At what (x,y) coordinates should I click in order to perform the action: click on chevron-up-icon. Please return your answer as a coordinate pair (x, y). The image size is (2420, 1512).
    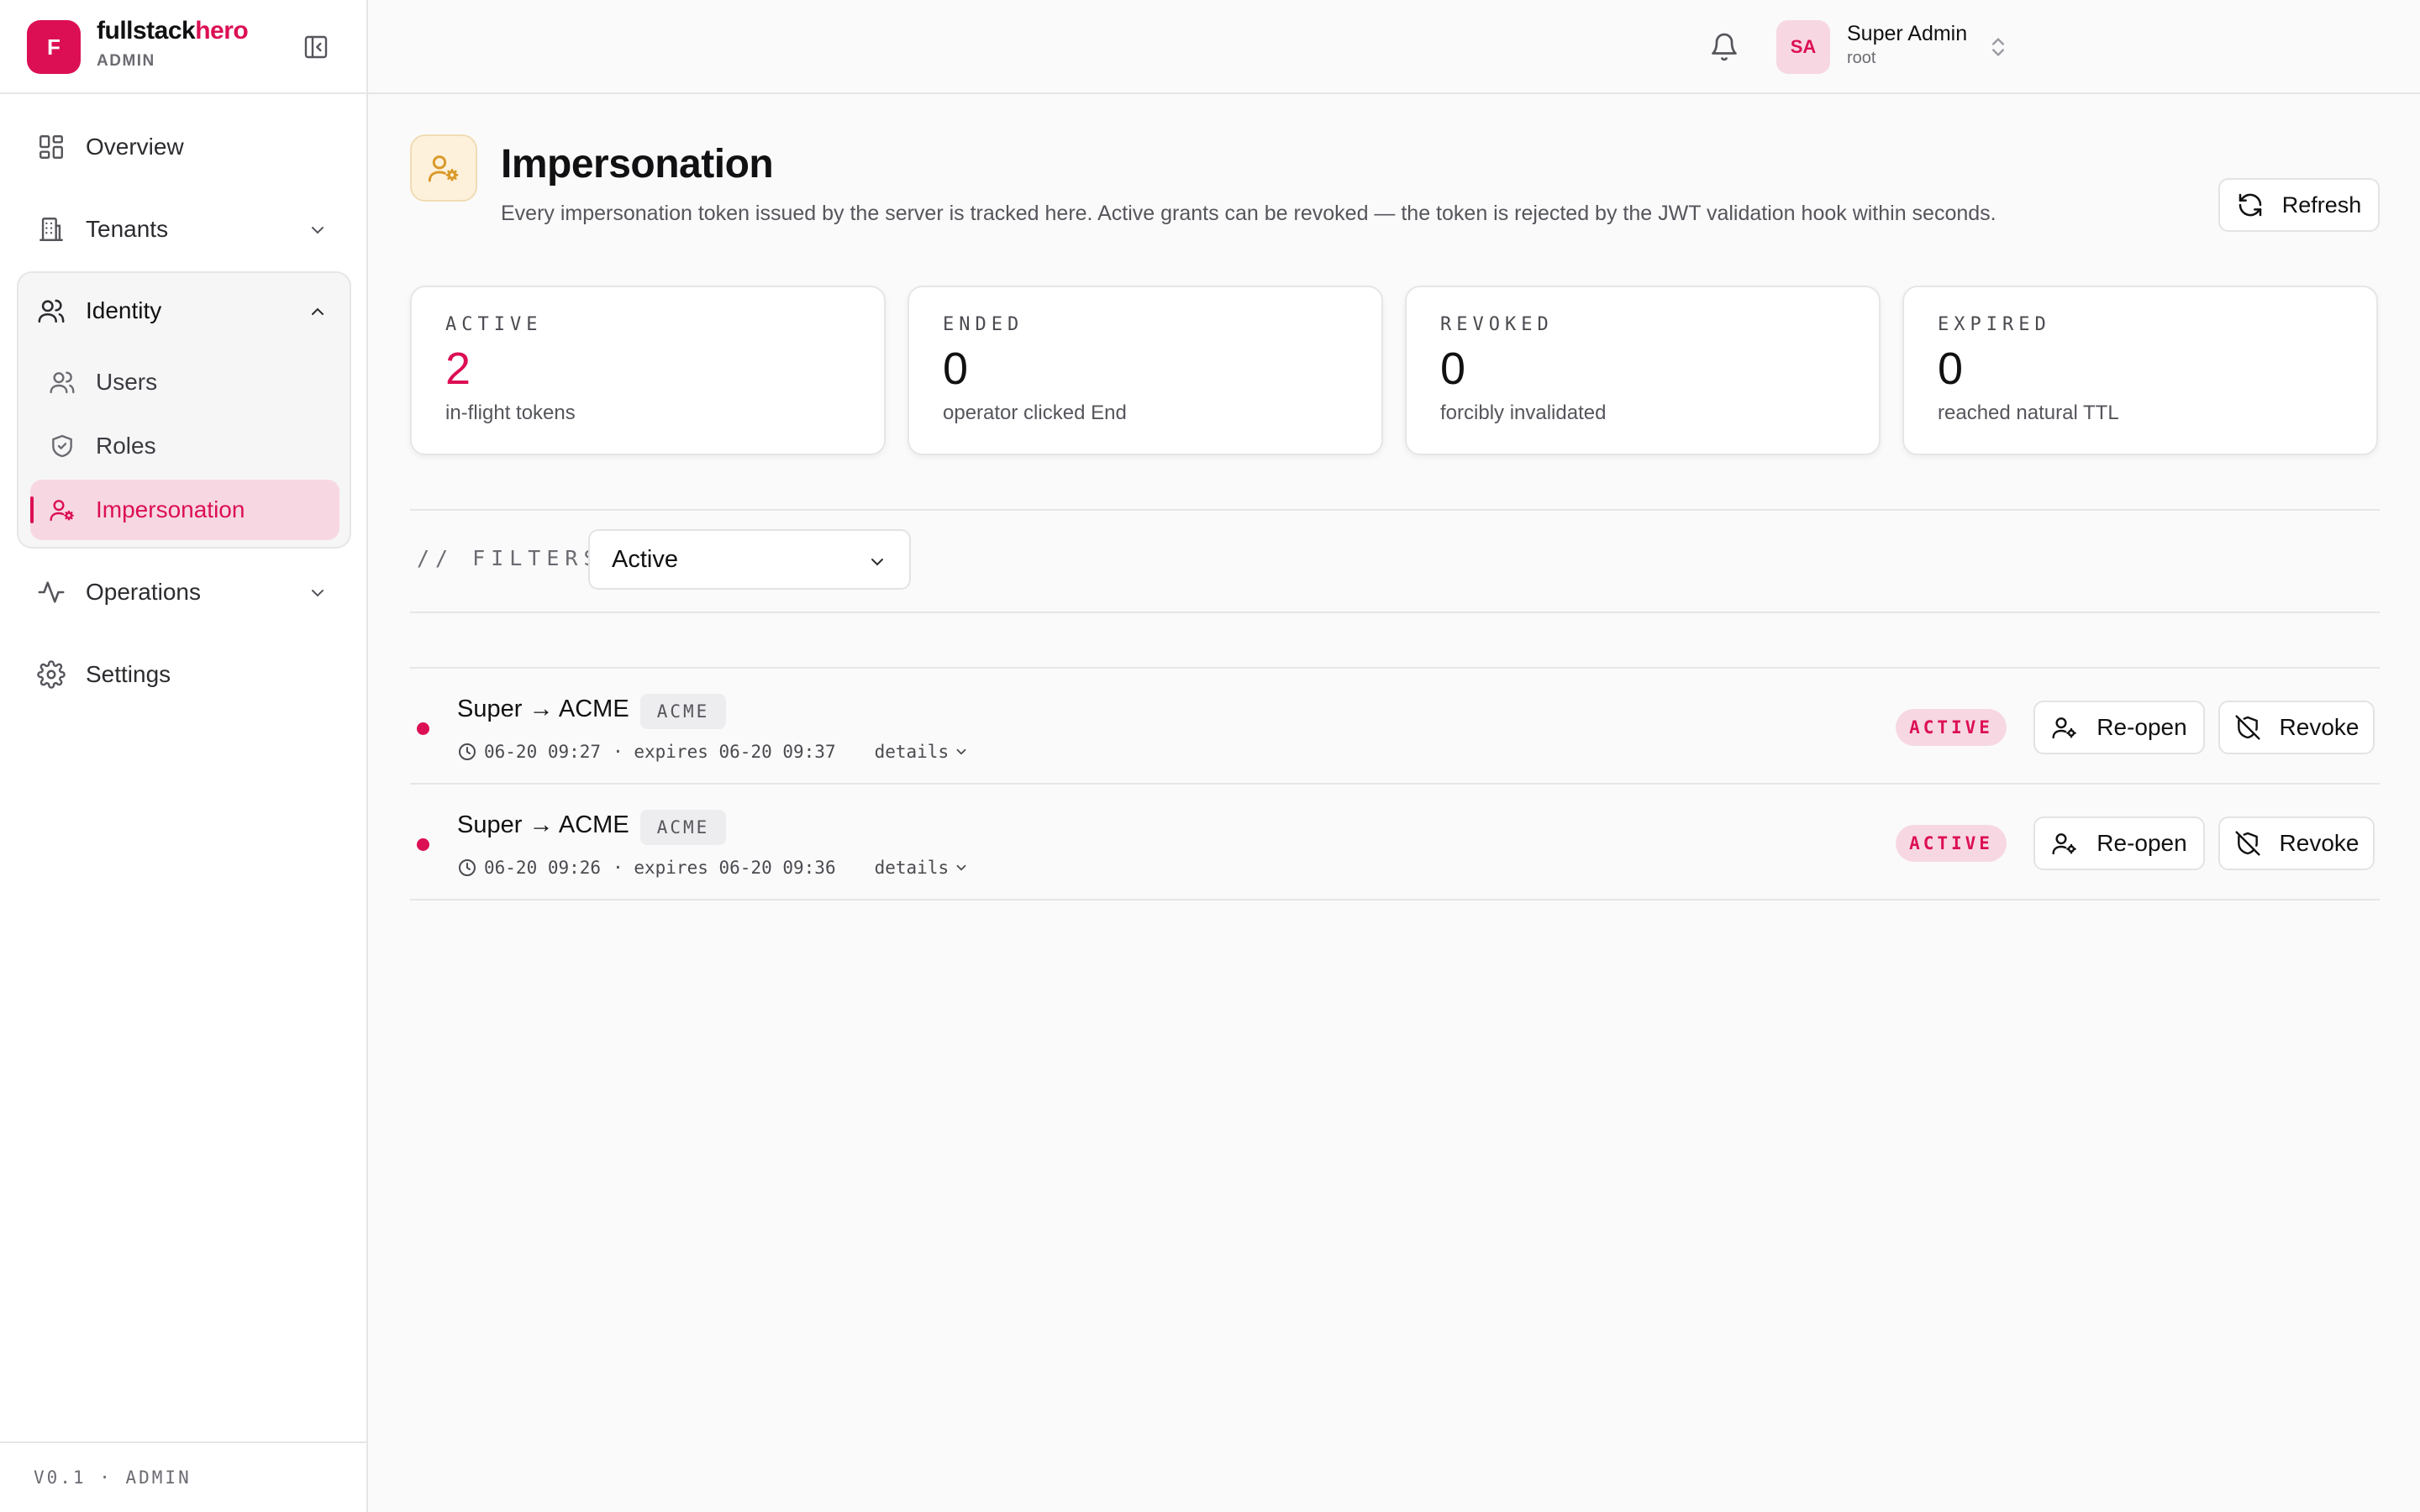
    Looking at the image, I should click on (318, 311).